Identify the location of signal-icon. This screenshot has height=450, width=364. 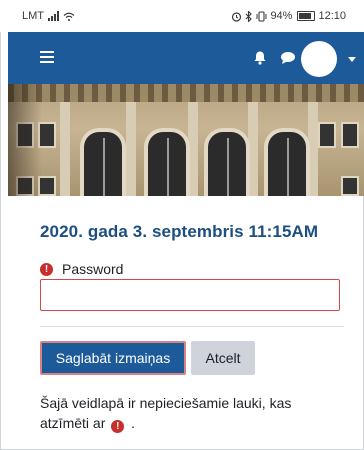
(53, 16).